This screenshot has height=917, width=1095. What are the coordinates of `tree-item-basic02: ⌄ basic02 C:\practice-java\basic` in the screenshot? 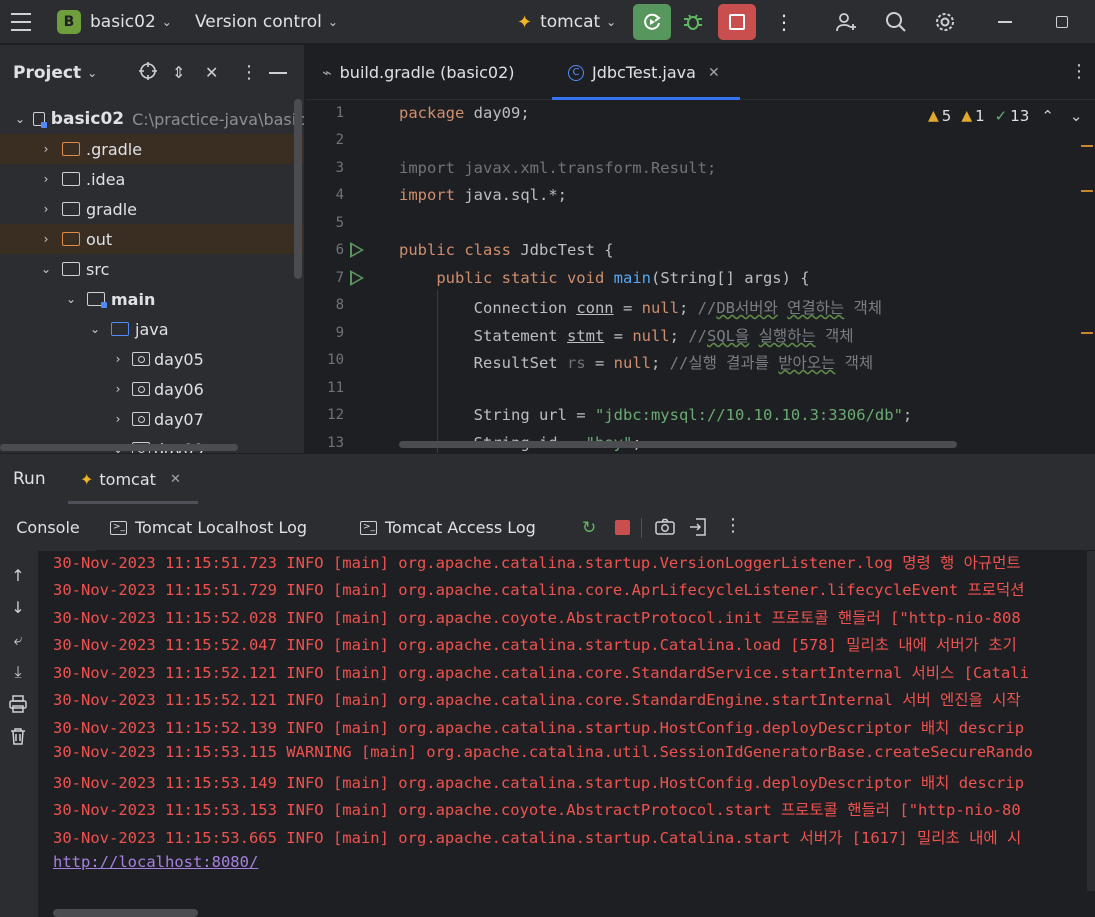 It's located at (152, 119).